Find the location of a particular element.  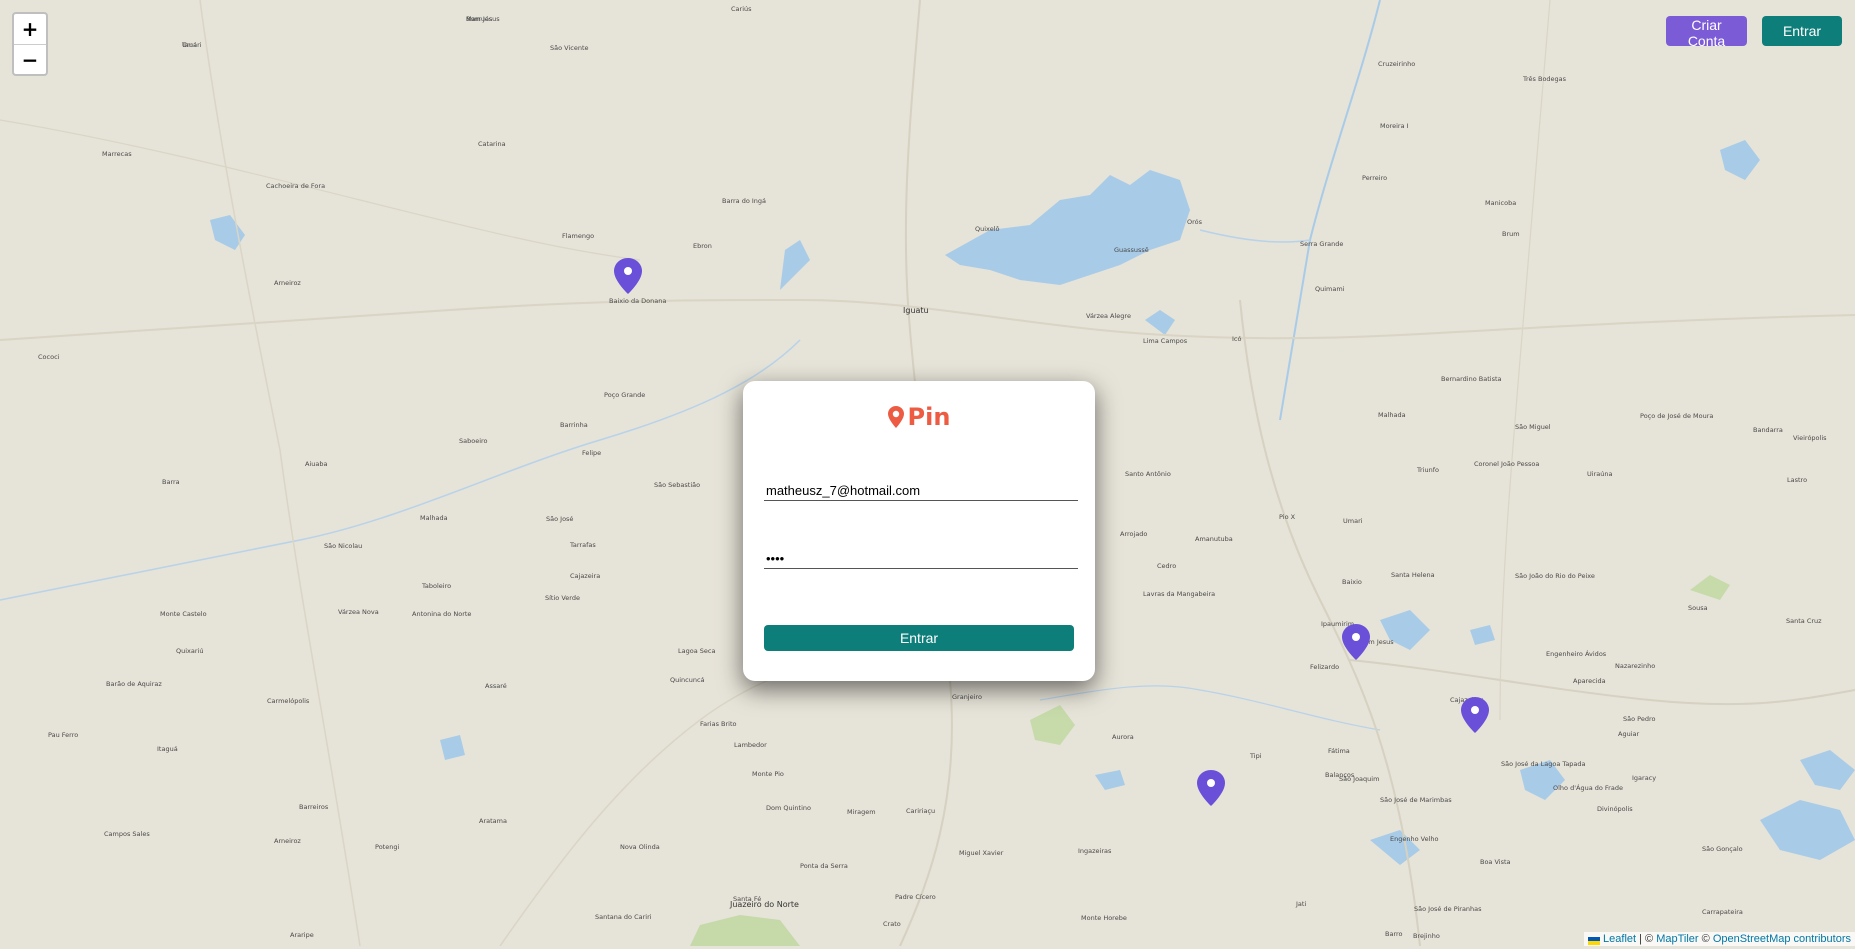

map-place-label: Flamengo is located at coordinates (578, 236).